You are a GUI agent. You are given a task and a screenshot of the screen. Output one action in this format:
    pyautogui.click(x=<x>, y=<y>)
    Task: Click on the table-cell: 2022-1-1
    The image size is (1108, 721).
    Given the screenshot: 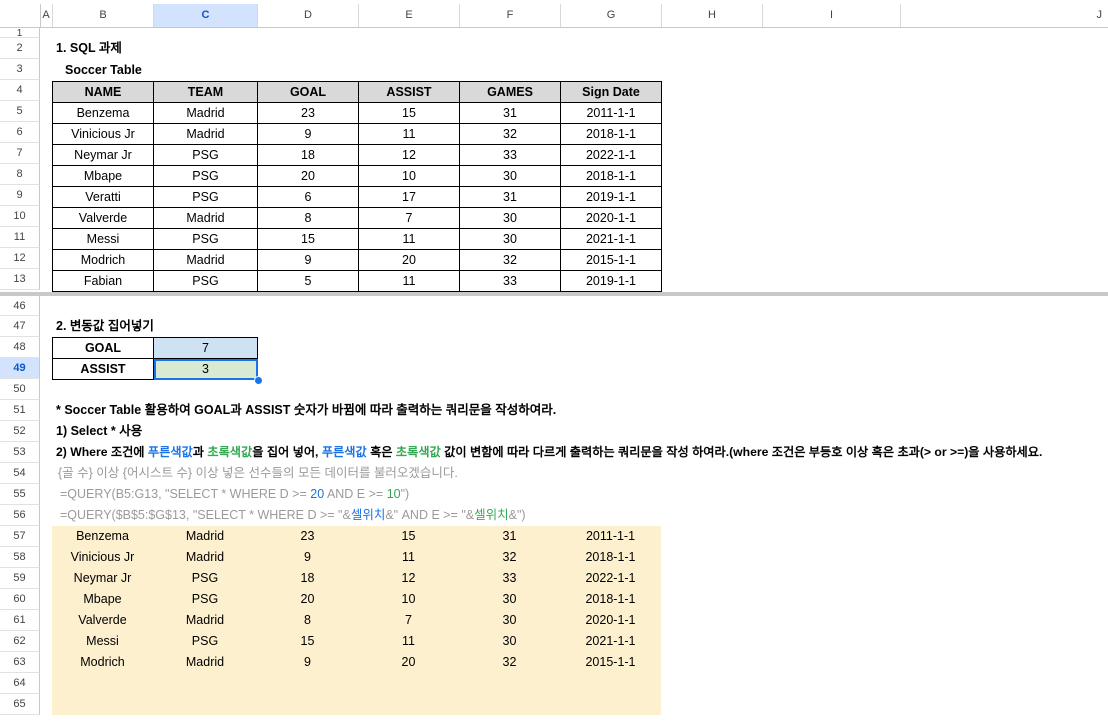 What is the action you would take?
    pyautogui.click(x=611, y=155)
    